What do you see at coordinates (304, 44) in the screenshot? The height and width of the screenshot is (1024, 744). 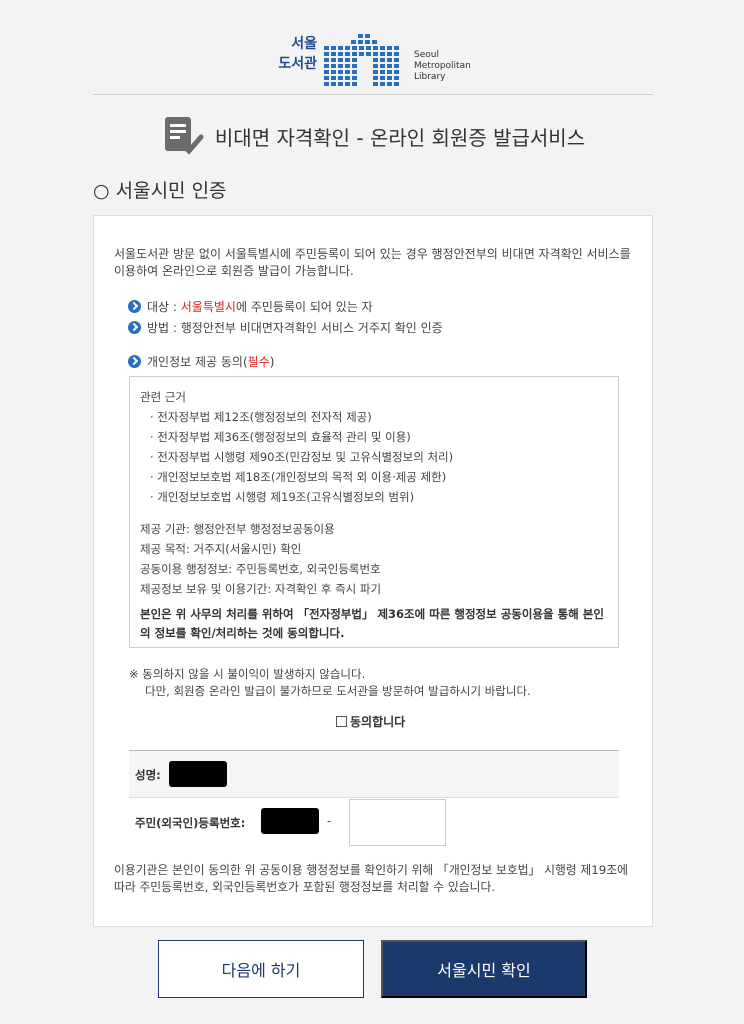 I see `logo-ko-line1: 서울` at bounding box center [304, 44].